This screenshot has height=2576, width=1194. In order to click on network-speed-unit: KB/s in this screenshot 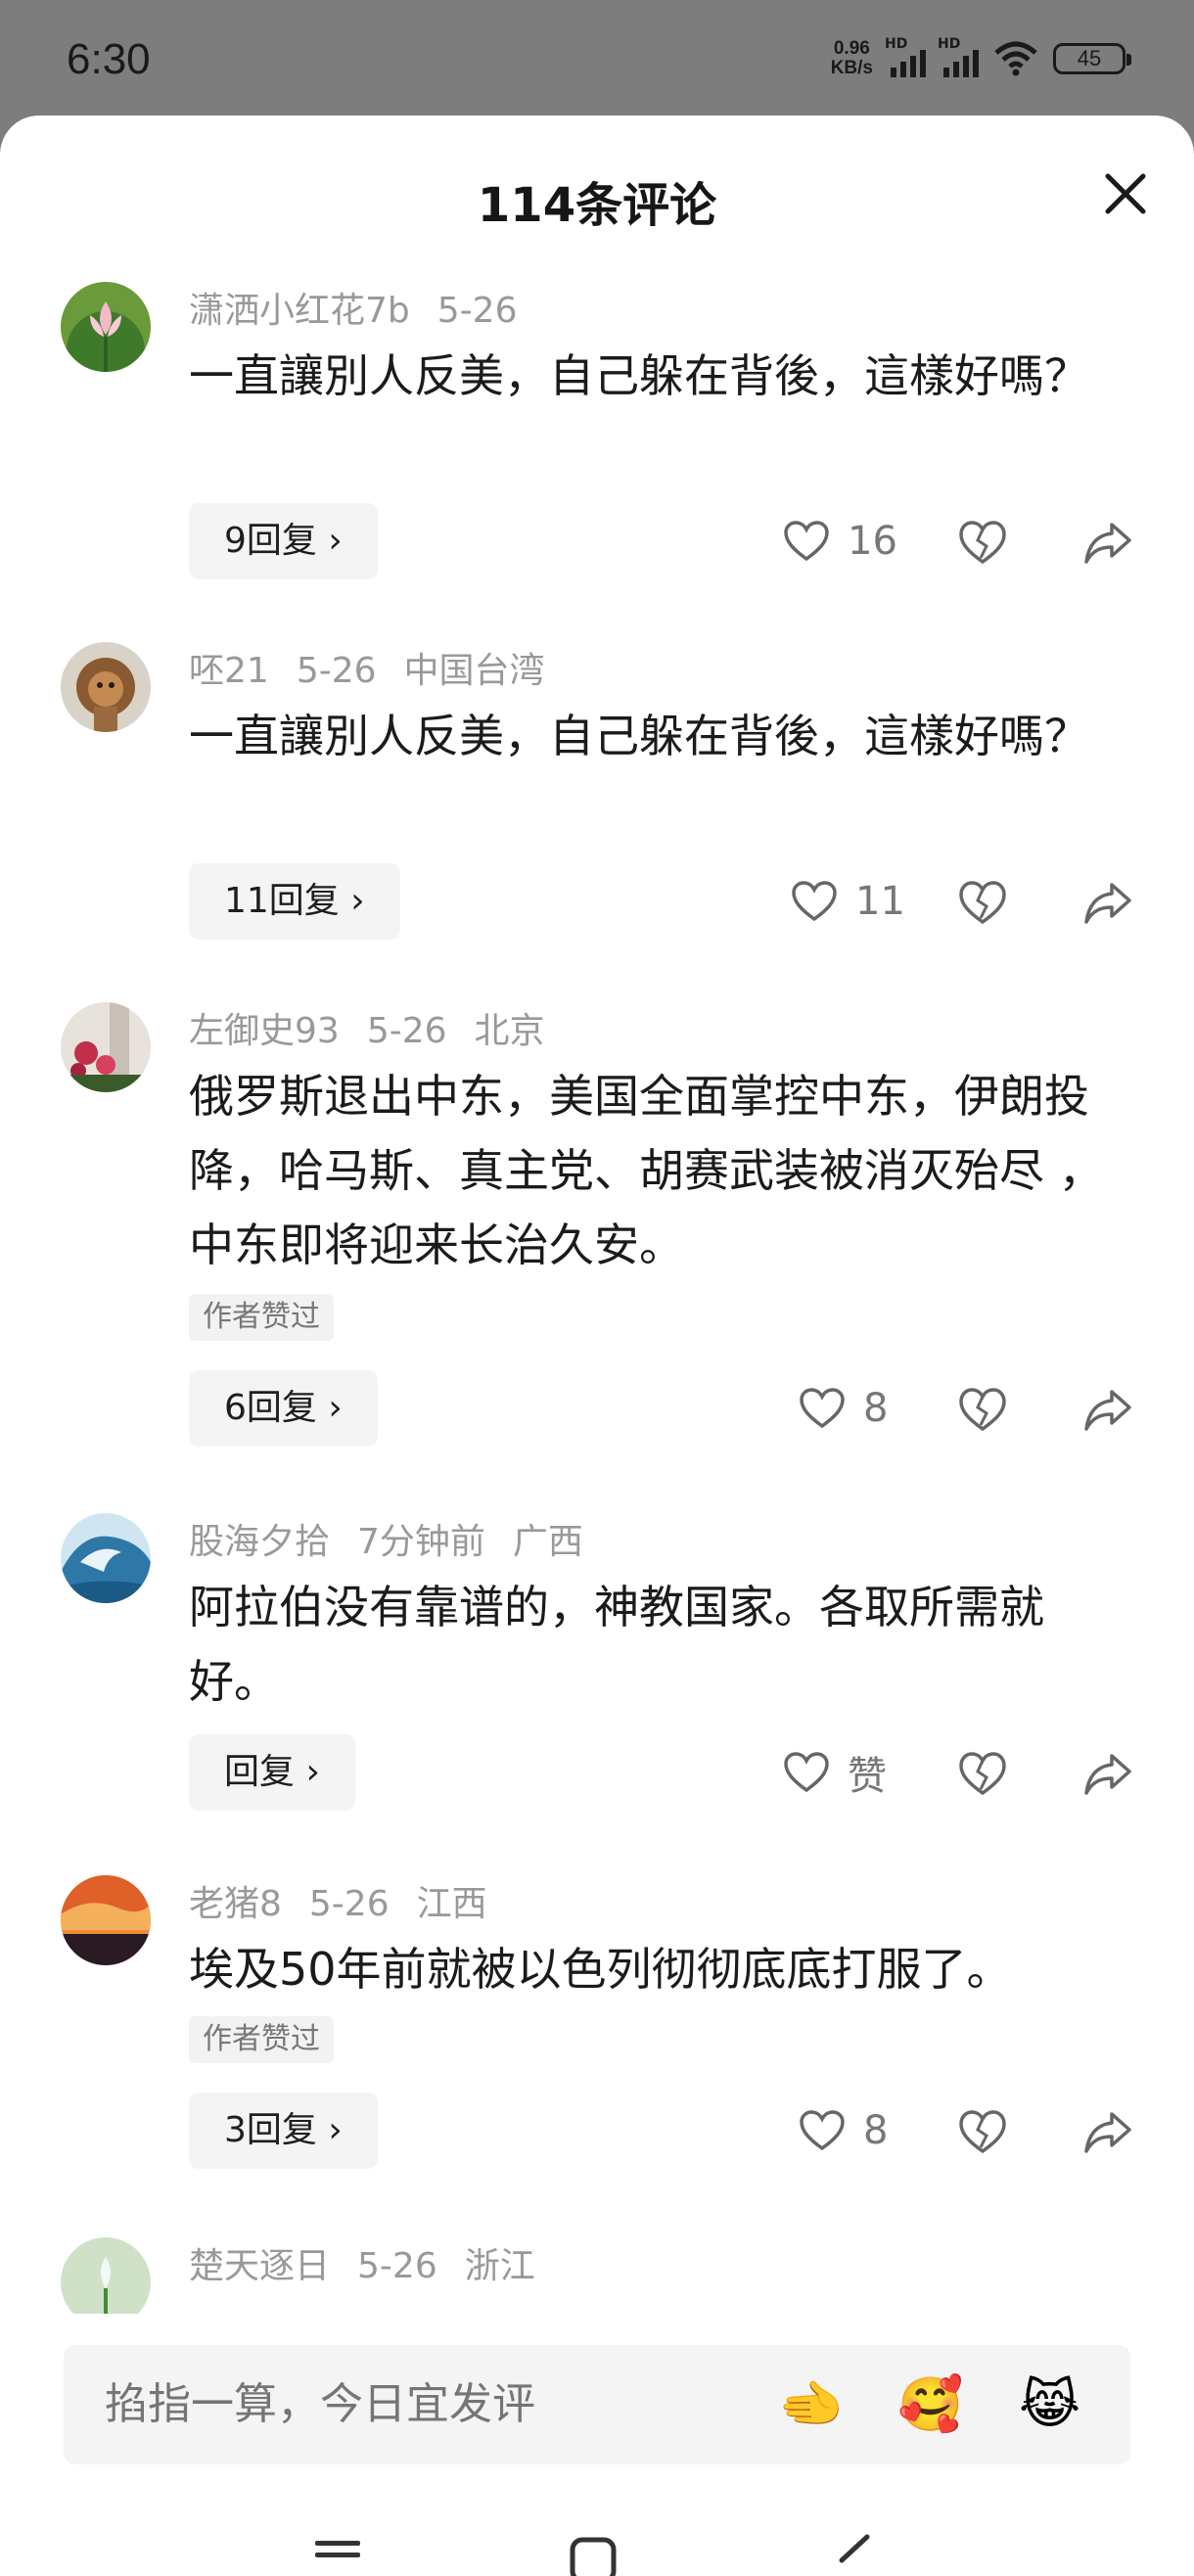, I will do `click(851, 68)`.